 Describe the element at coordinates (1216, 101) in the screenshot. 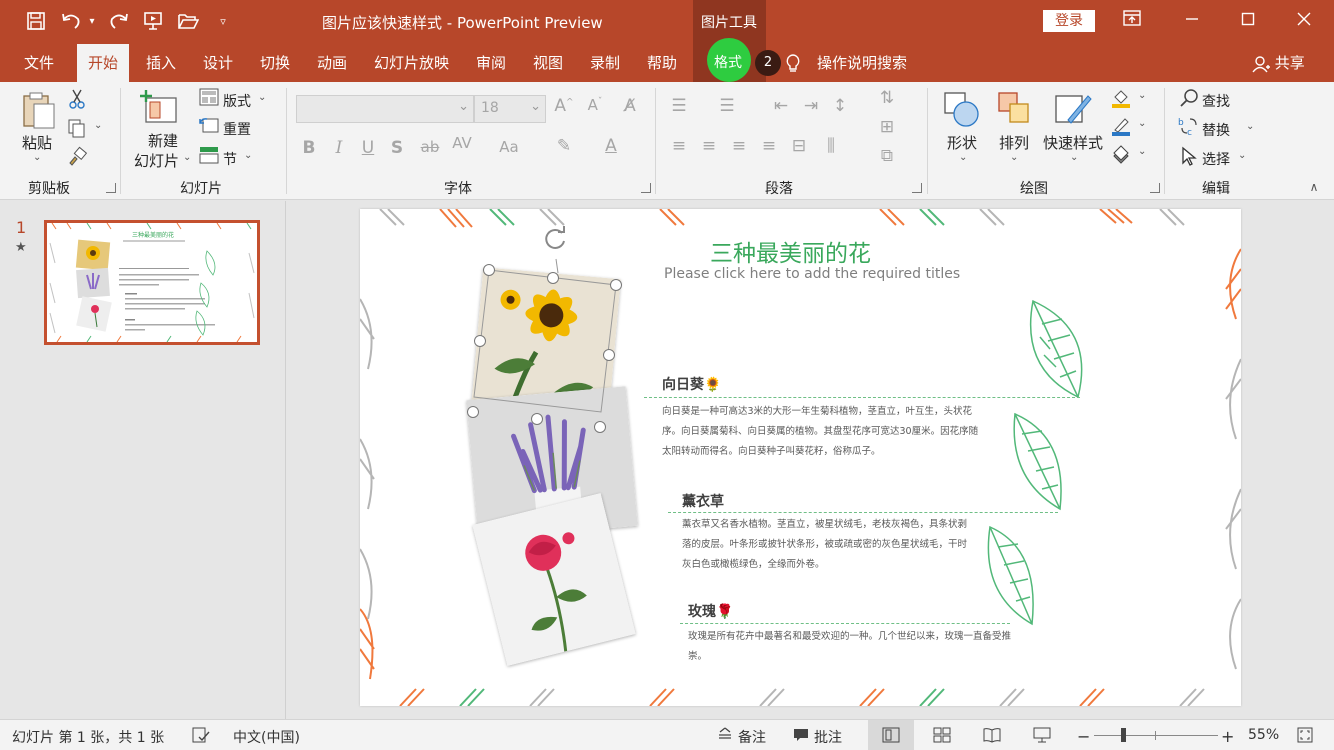

I see `find-button: 查找` at that location.